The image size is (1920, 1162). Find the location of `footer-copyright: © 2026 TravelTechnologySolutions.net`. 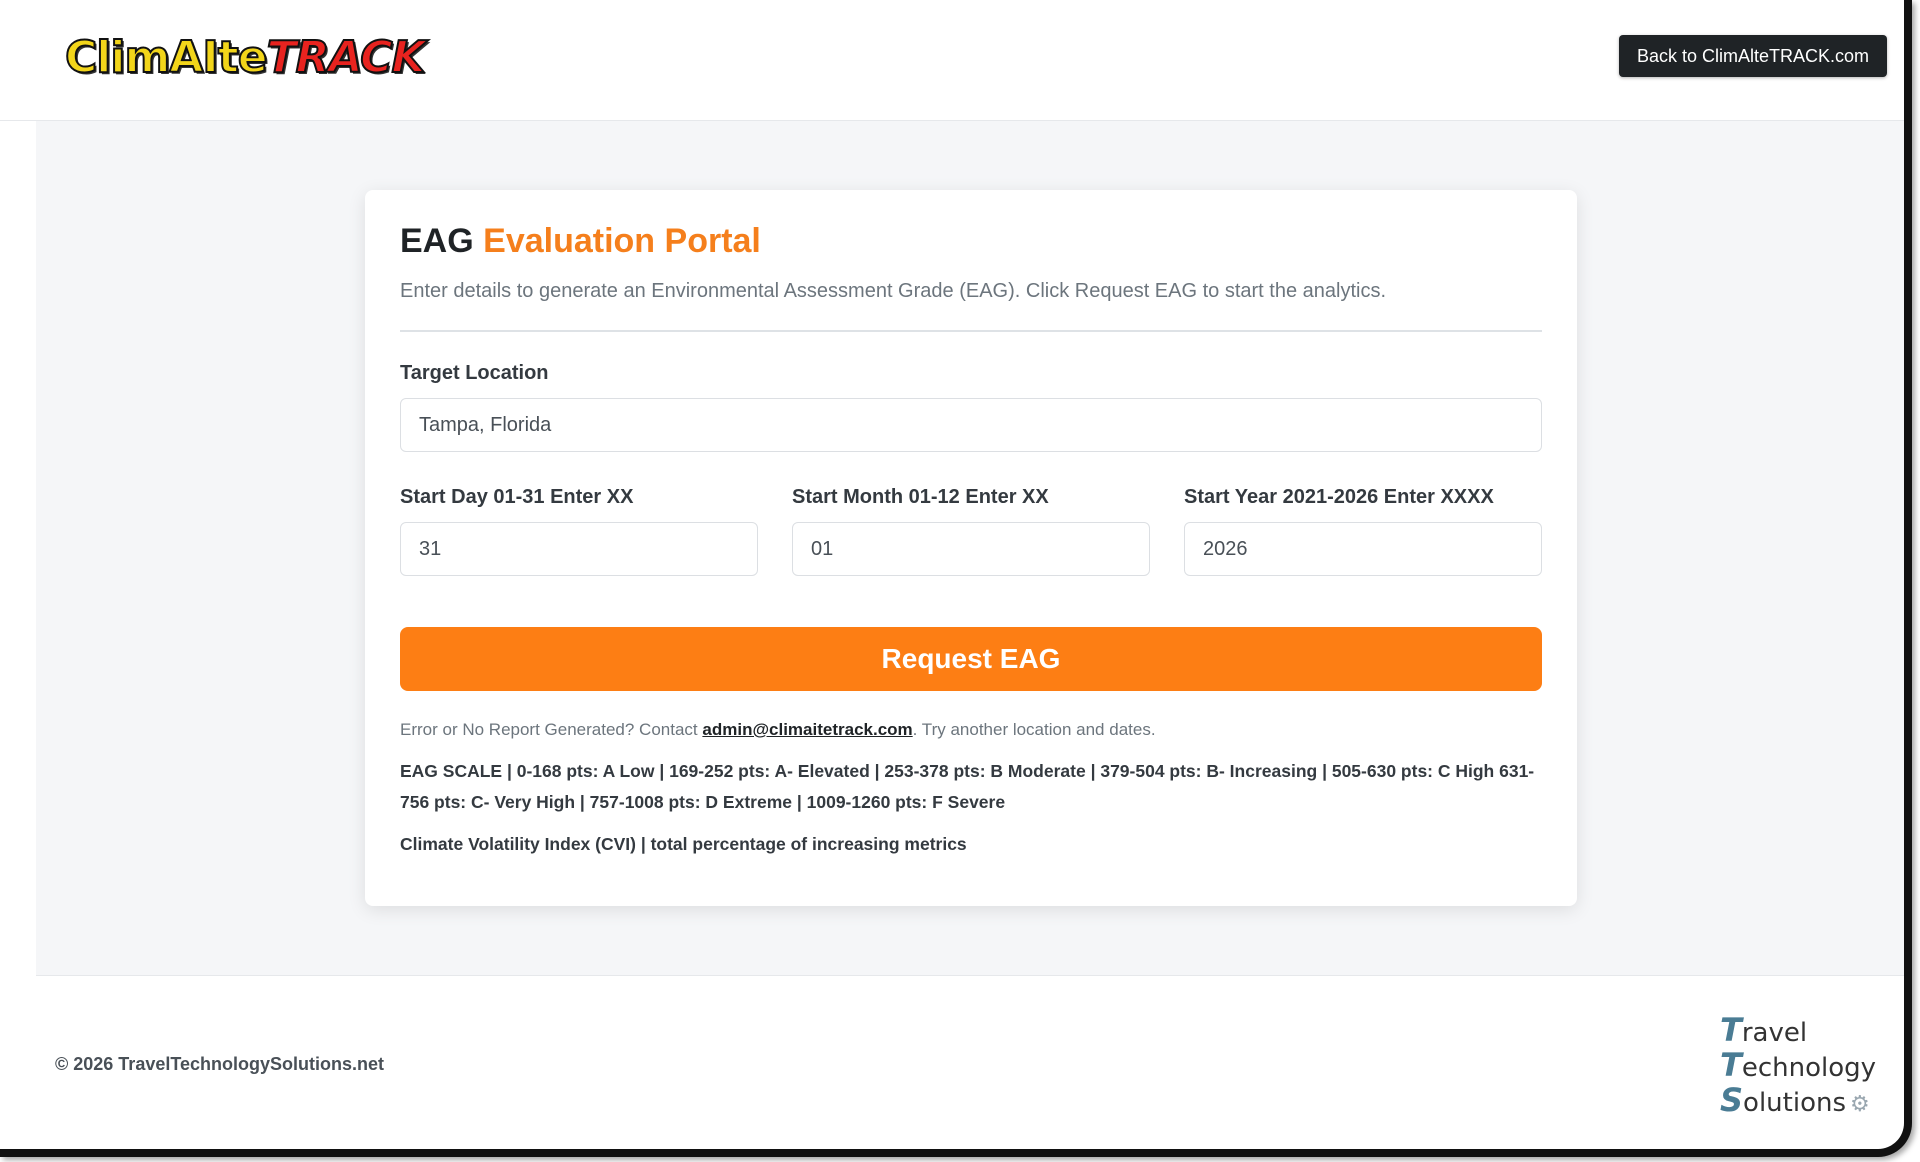

footer-copyright: © 2026 TravelTechnologySolutions.net is located at coordinates (220, 1064).